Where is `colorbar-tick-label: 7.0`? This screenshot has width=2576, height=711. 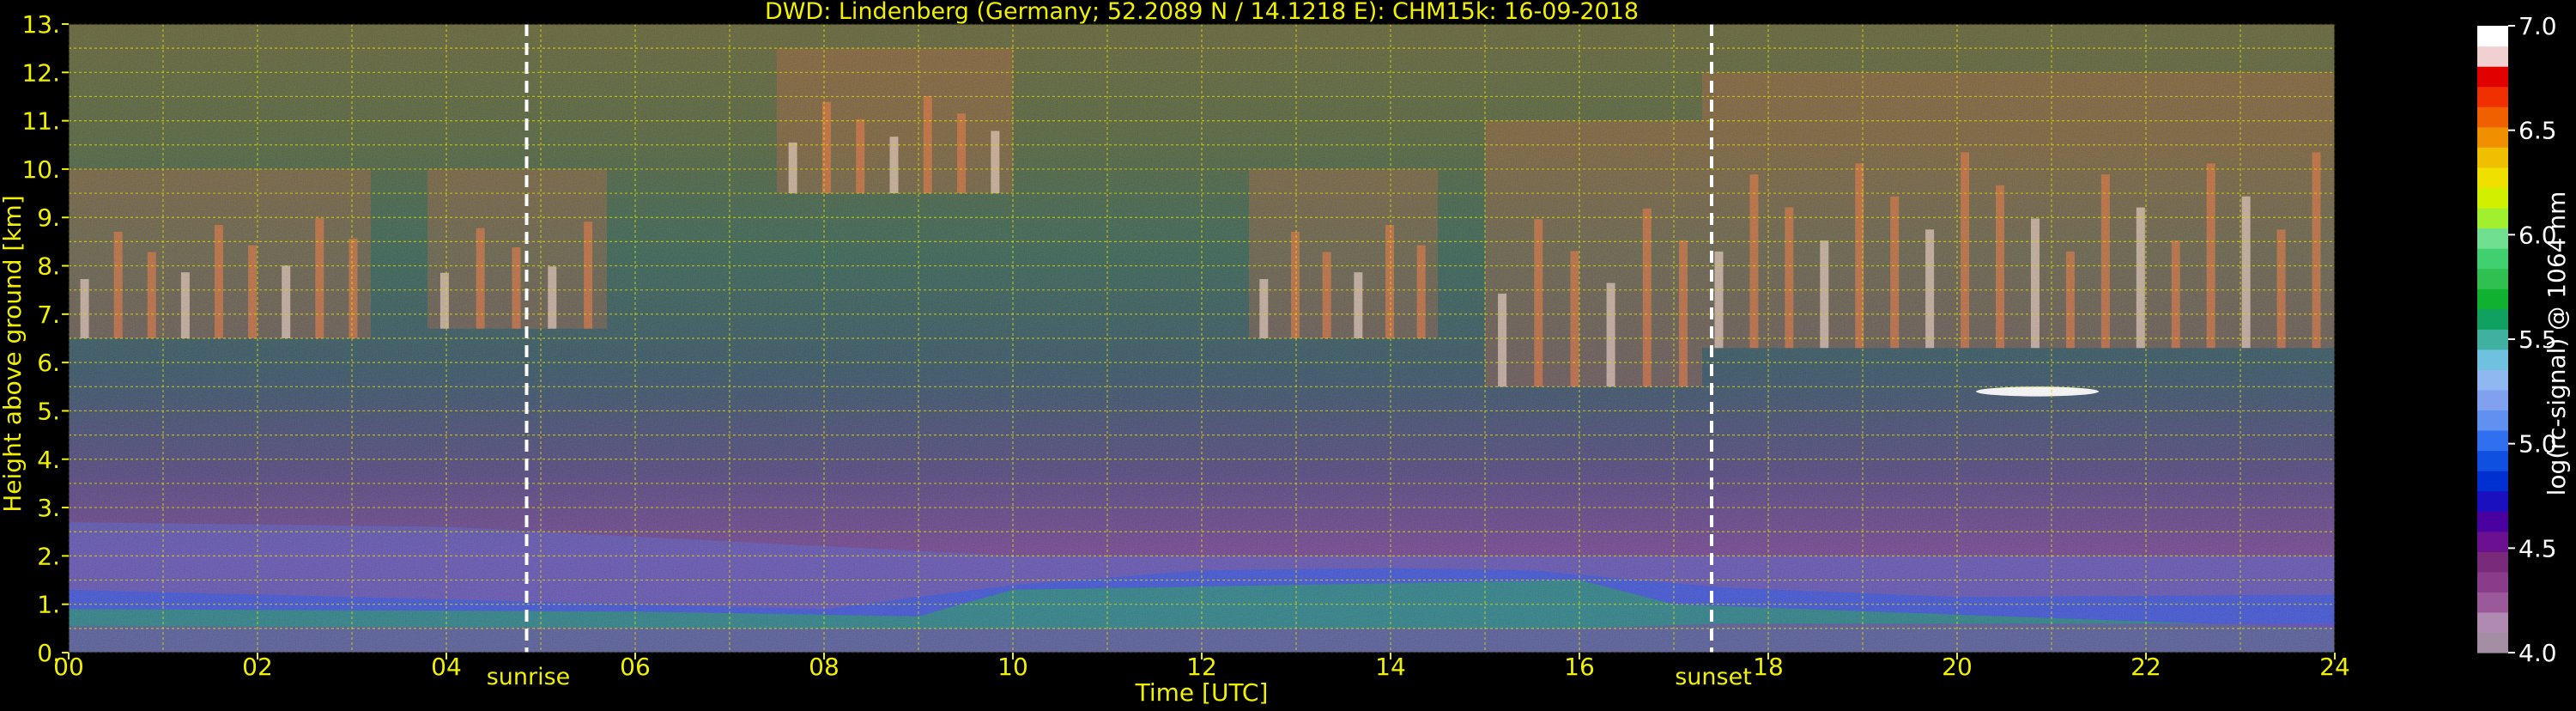
colorbar-tick-label: 7.0 is located at coordinates (2537, 26).